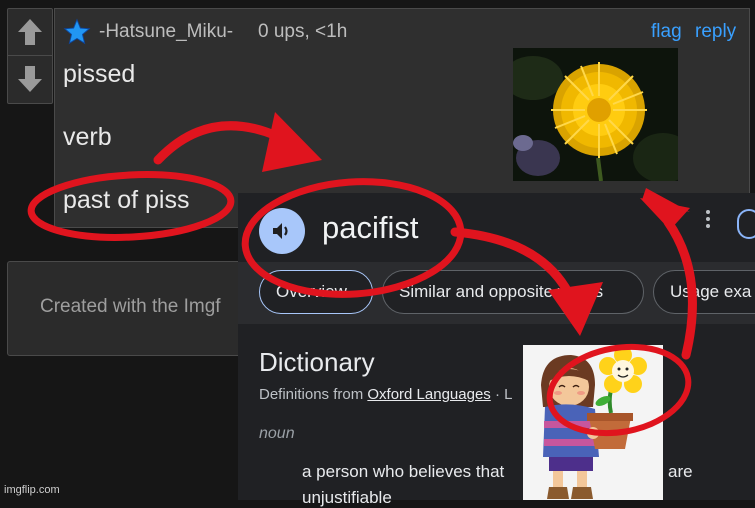 The width and height of the screenshot is (755, 508). I want to click on notification-icon, so click(746, 224).